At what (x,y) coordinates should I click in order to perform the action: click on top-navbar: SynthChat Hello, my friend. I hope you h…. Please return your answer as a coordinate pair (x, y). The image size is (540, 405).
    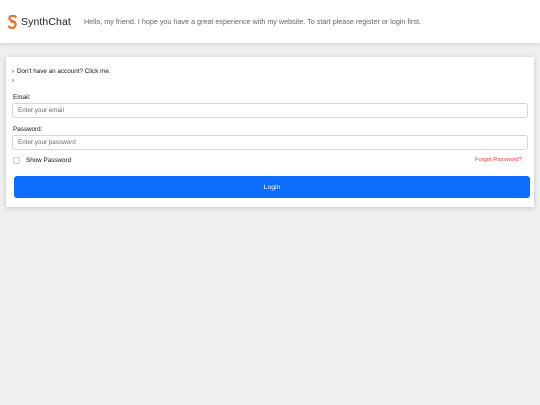
    Looking at the image, I should click on (270, 21).